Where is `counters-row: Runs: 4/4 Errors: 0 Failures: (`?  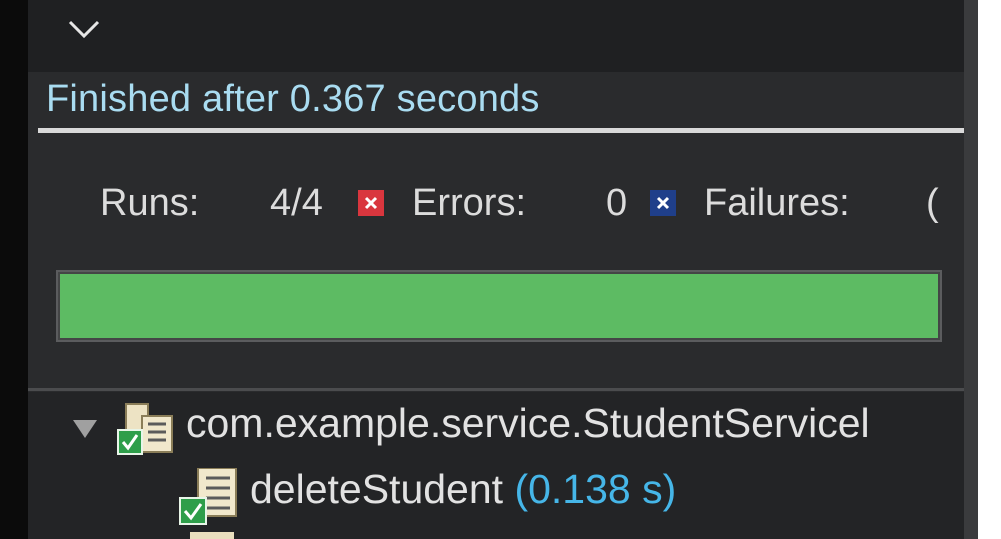 counters-row: Runs: 4/4 Errors: 0 Failures: ( is located at coordinates (496, 206).